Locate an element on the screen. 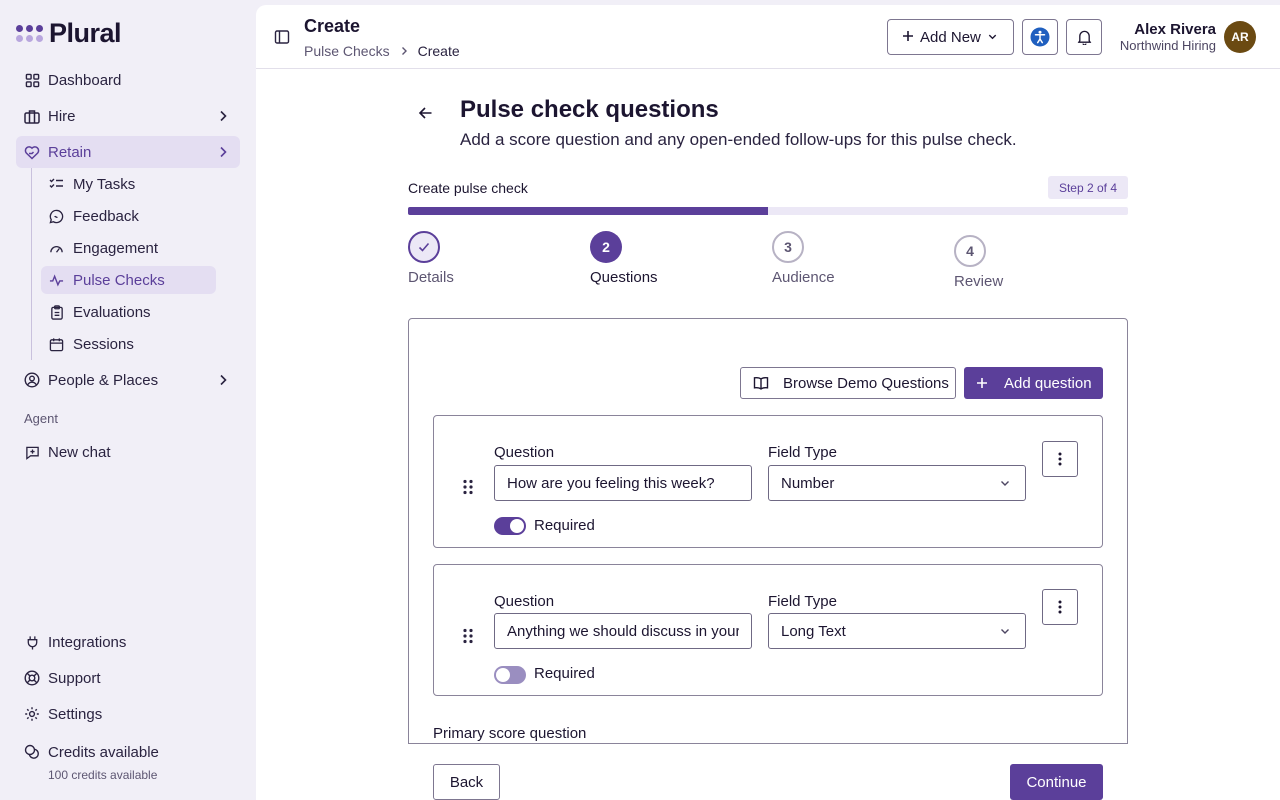  step-number: 3 is located at coordinates (788, 247).